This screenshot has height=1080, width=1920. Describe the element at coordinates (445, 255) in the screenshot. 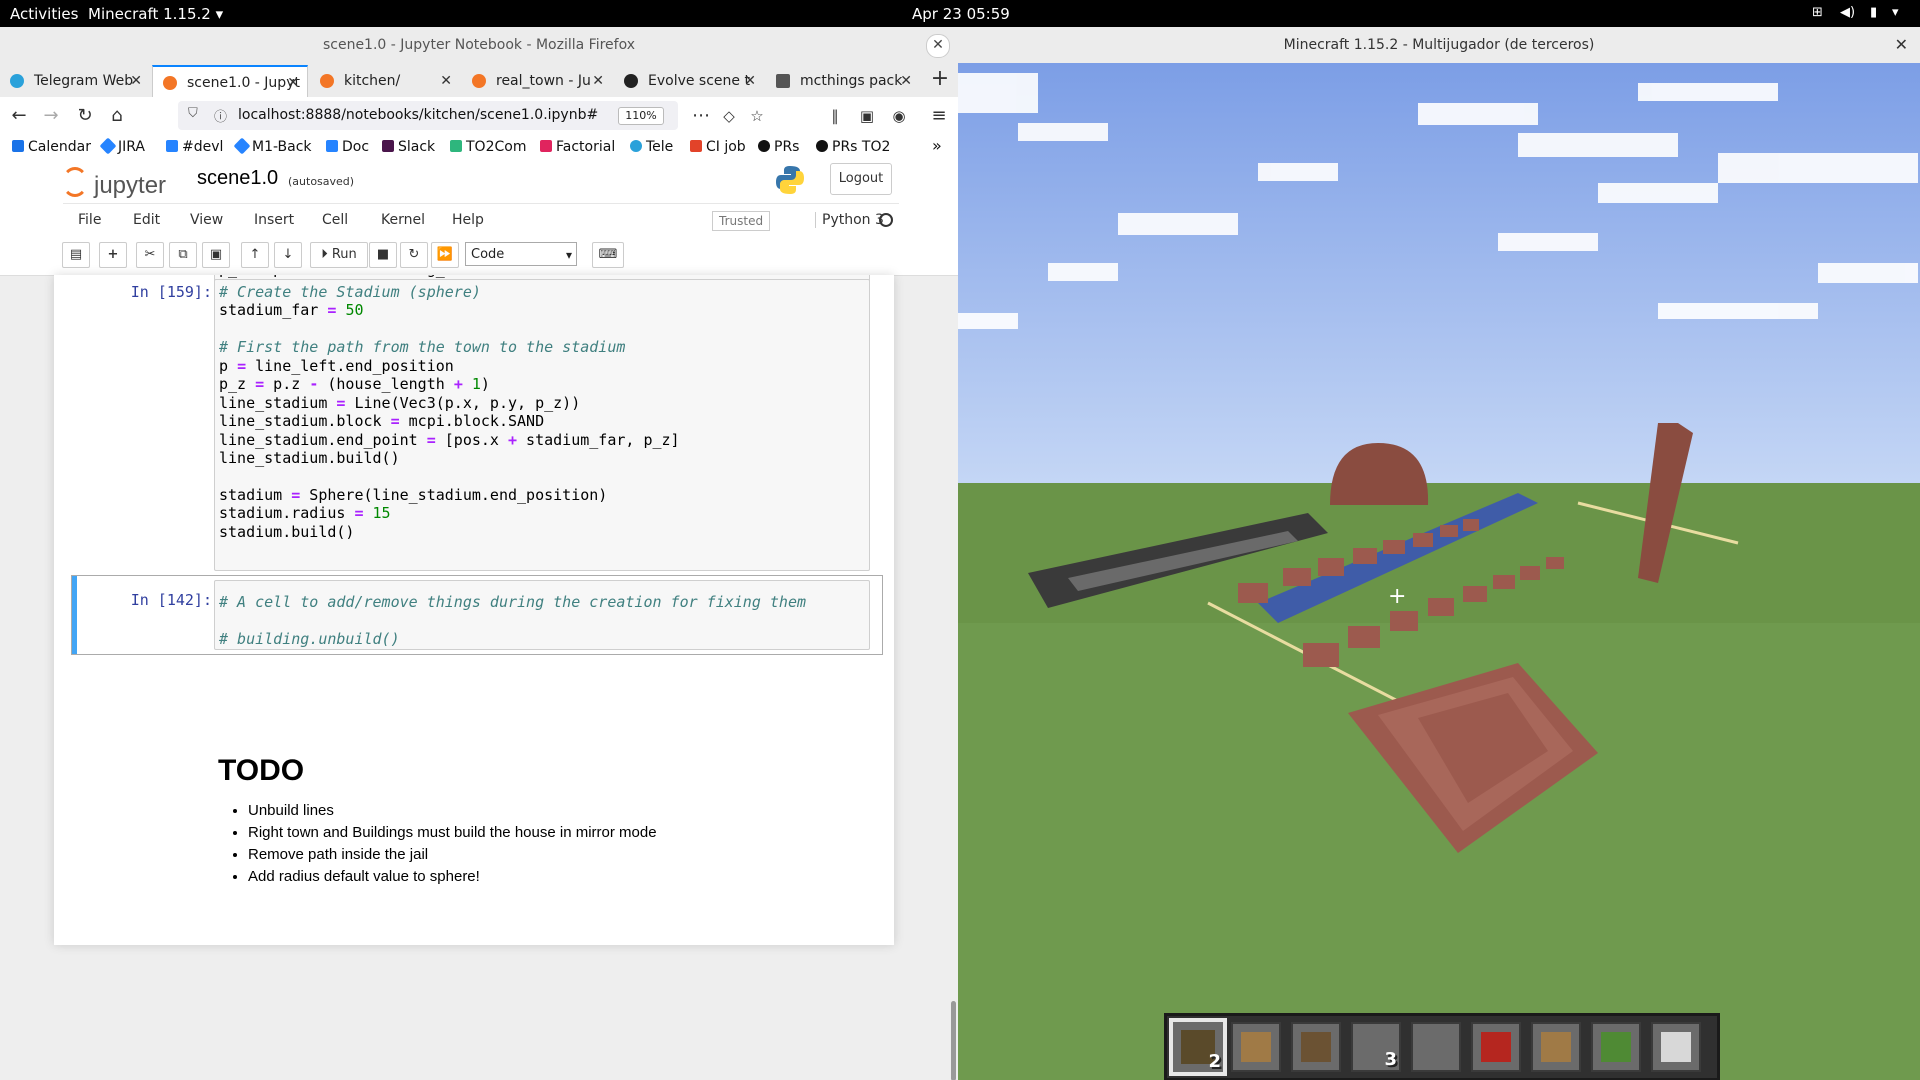

I see `restart-run-all-icon: ⏩` at that location.